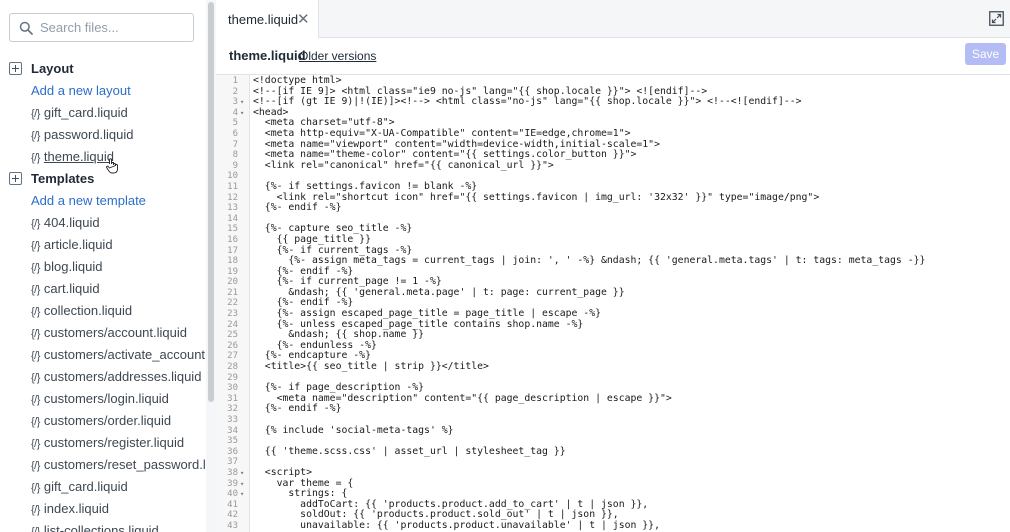  I want to click on line-number: 7, so click(235, 144).